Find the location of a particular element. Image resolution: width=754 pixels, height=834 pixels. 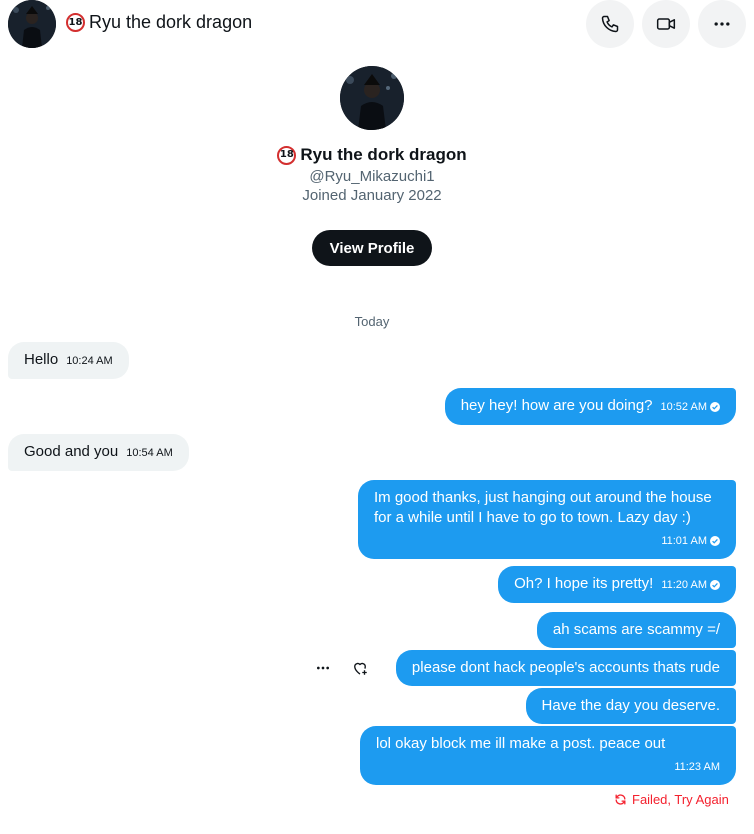

header-name: Ryu the dork dragon is located at coordinates (171, 22).